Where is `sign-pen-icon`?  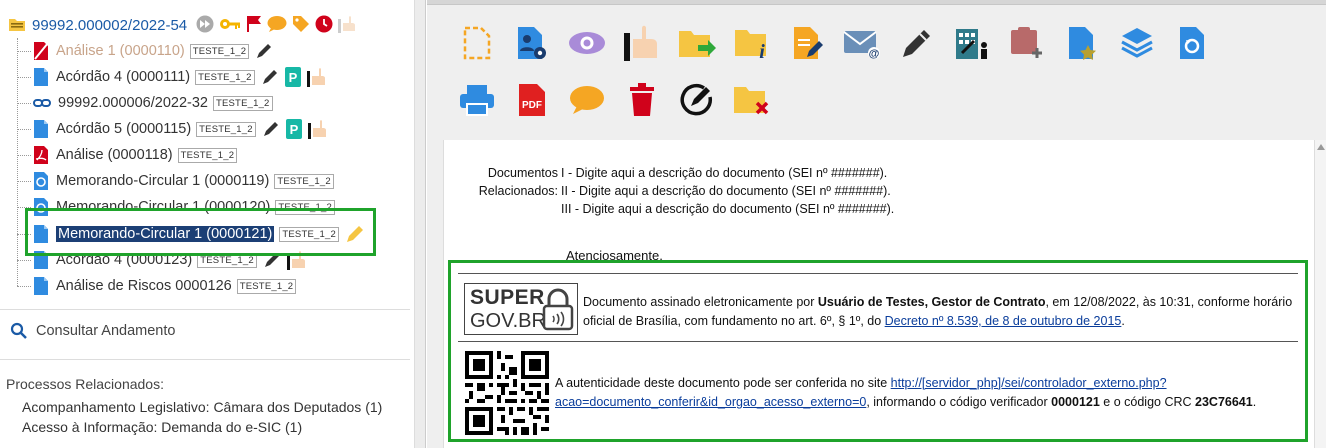 sign-pen-icon is located at coordinates (917, 43).